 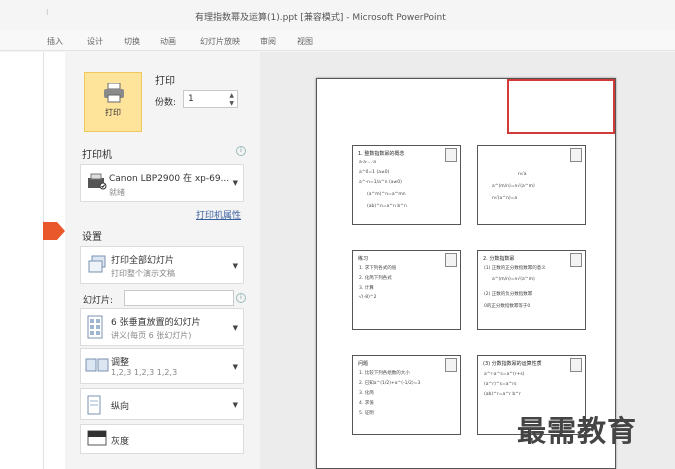 What do you see at coordinates (92, 237) in the screenshot?
I see `settings-heading: 设置` at bounding box center [92, 237].